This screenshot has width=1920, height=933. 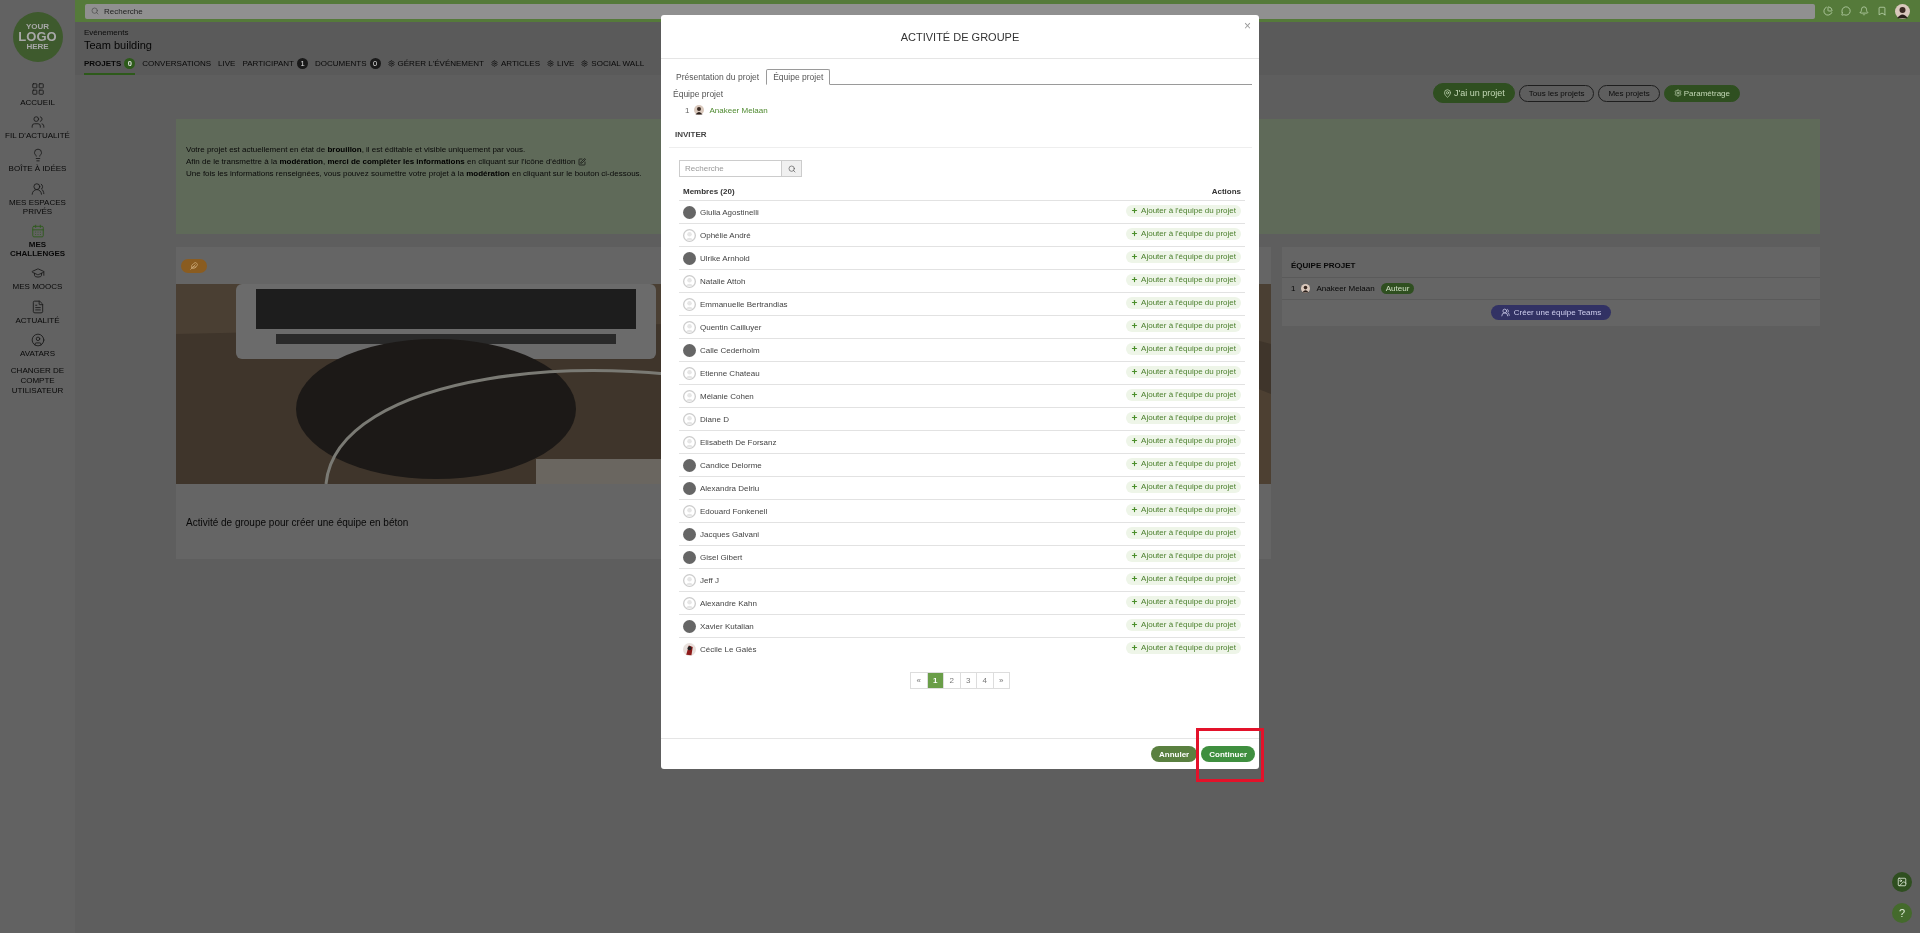 I want to click on tab-label: PROJETS, so click(x=103, y=63).